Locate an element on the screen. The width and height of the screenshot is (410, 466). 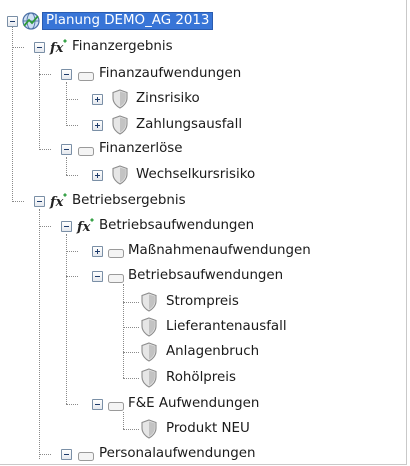
tree-node-label: Strompreis is located at coordinates (202, 302).